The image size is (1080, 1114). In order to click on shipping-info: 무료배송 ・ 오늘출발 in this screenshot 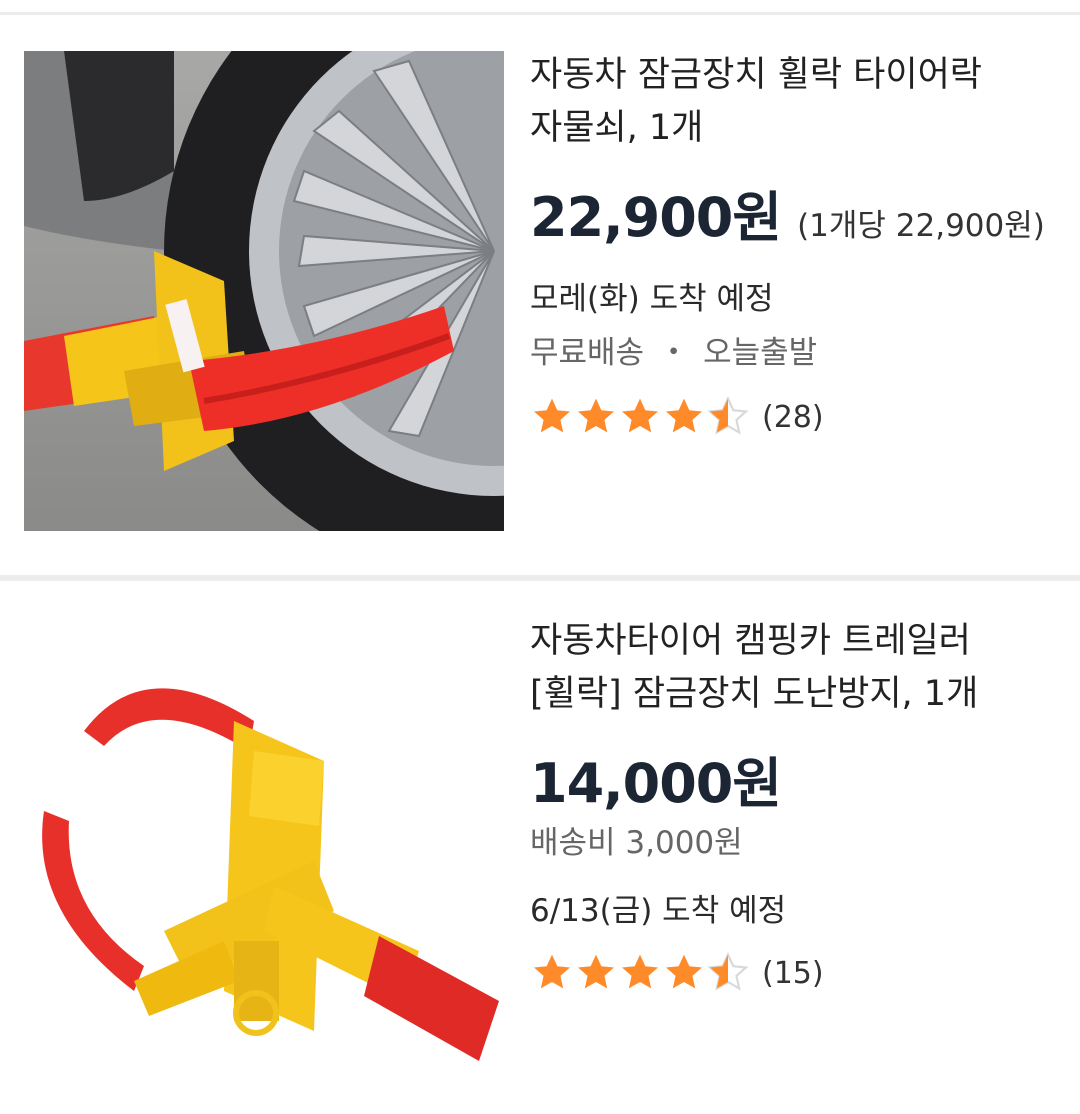, I will do `click(673, 349)`.